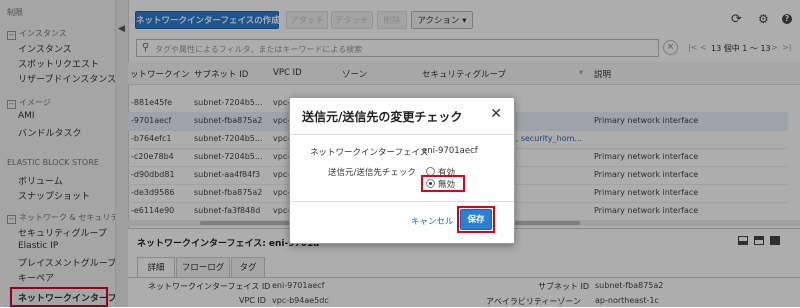 This screenshot has height=308, width=800. Describe the element at coordinates (369, 153) in the screenshot. I see `dialog-eni-label: ネットワークインターフェイス` at that location.